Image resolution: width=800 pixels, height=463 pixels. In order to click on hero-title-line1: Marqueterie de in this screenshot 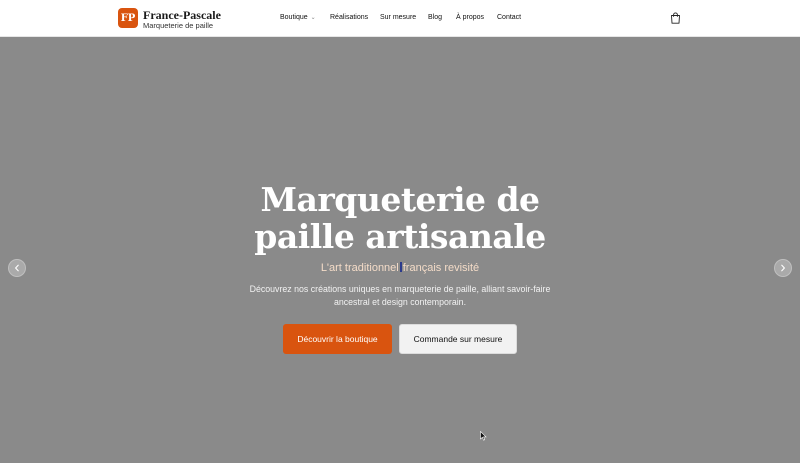, I will do `click(400, 199)`.